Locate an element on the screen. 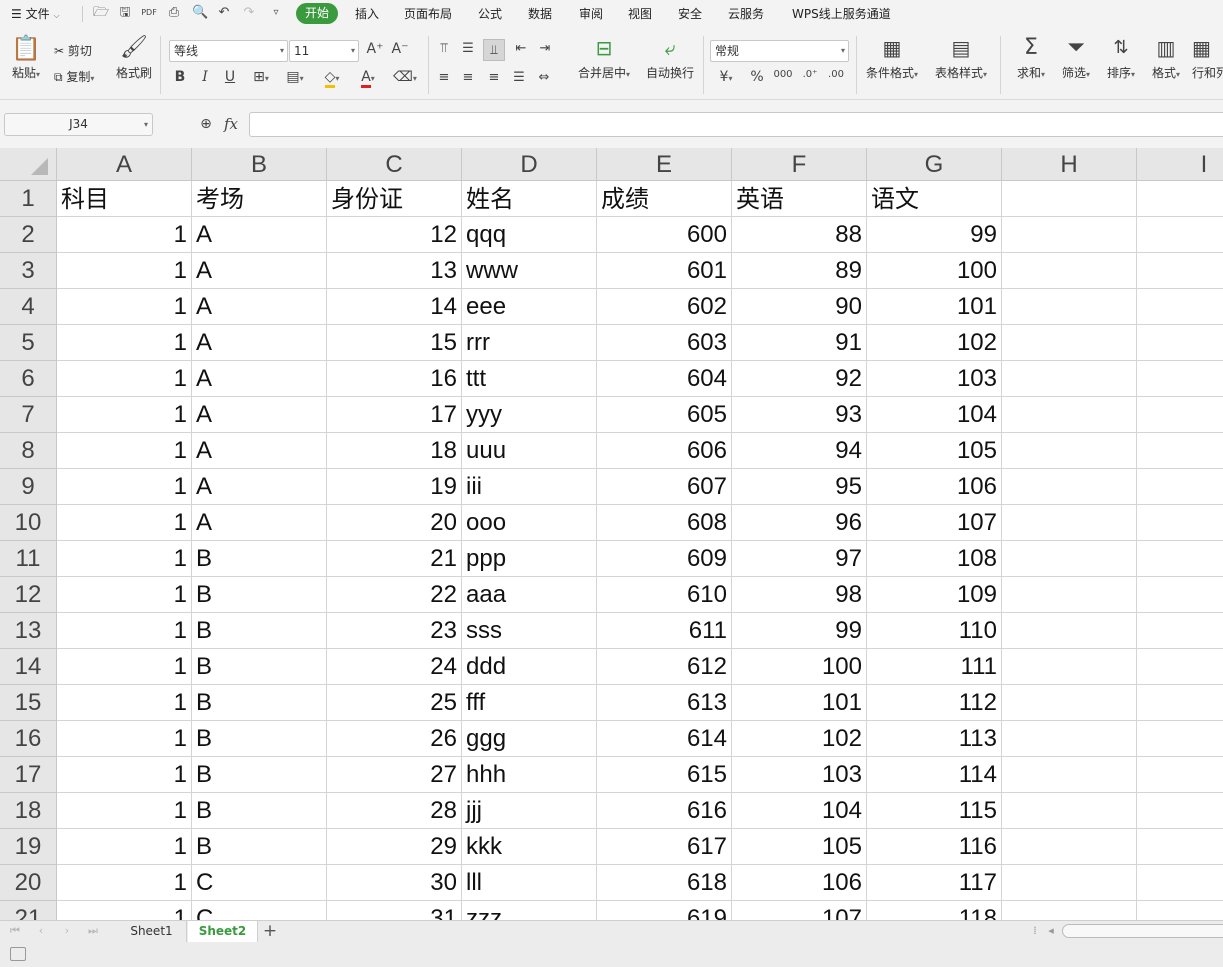  cell-g: 115 is located at coordinates (934, 811).